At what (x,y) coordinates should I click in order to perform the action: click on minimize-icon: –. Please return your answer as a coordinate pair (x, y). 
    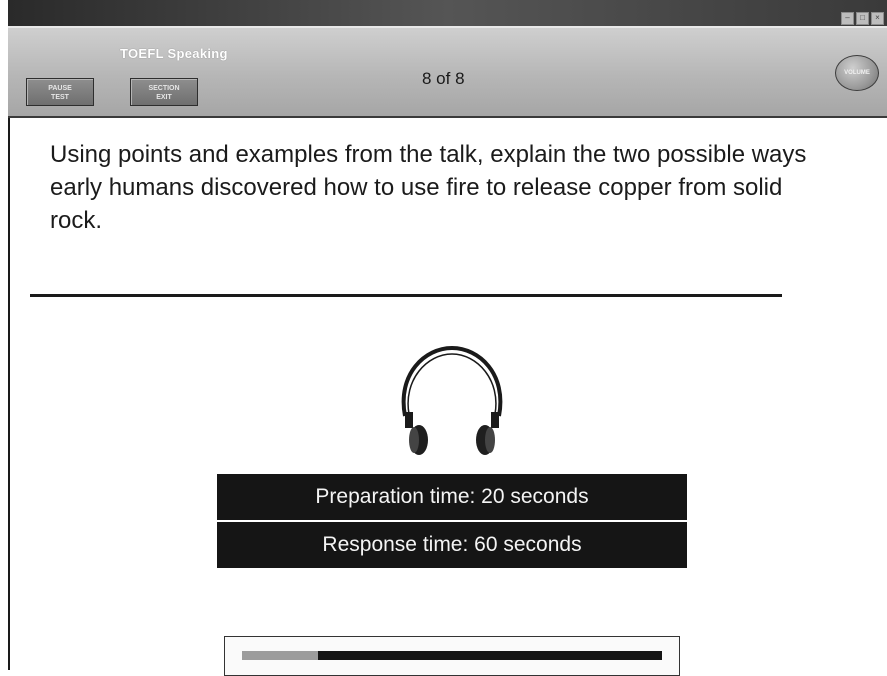
    Looking at the image, I should click on (847, 18).